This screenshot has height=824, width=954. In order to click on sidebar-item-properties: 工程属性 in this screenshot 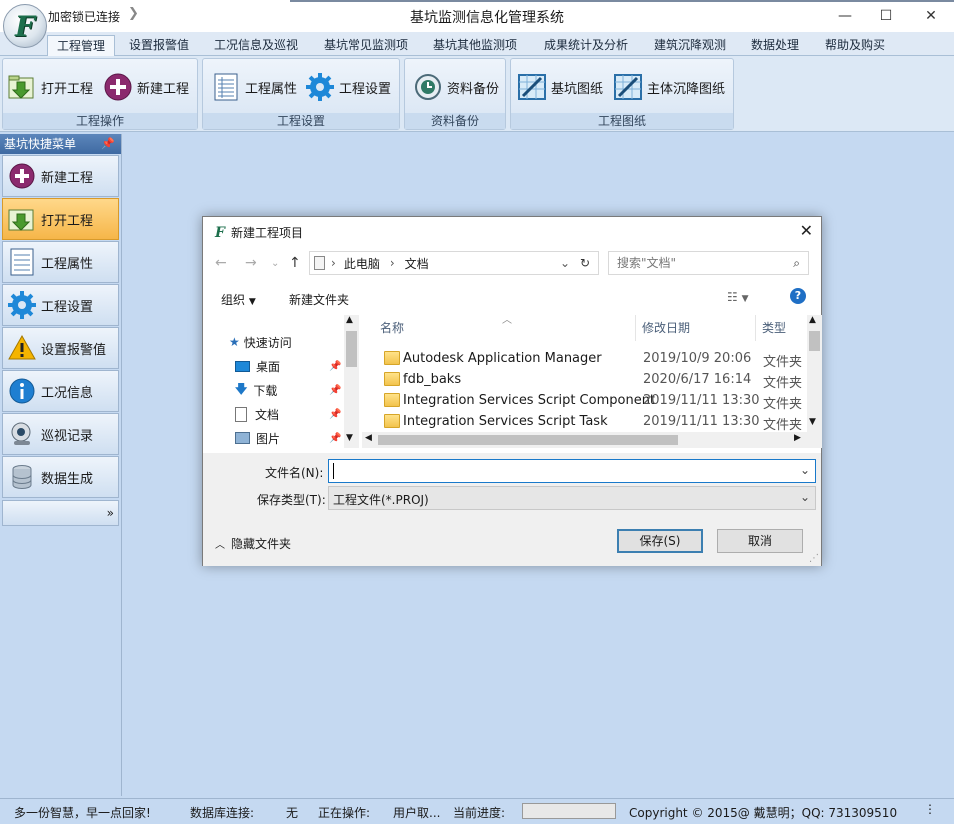, I will do `click(60, 262)`.